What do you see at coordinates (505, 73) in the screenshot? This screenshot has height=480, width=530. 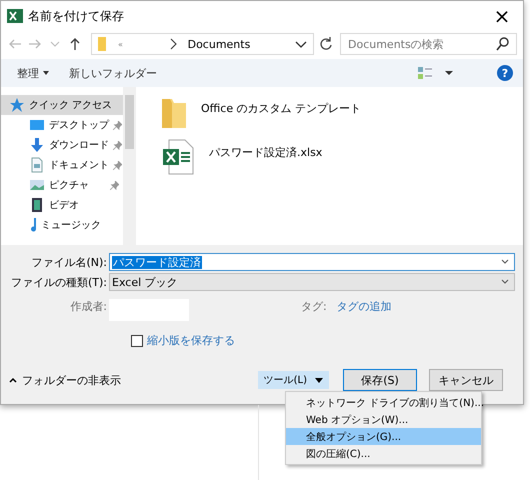 I see `help-button: ?` at bounding box center [505, 73].